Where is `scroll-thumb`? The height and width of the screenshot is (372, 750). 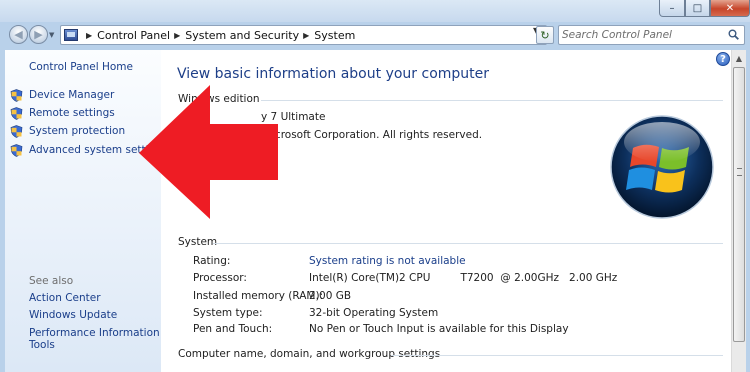 scroll-thumb is located at coordinates (739, 204).